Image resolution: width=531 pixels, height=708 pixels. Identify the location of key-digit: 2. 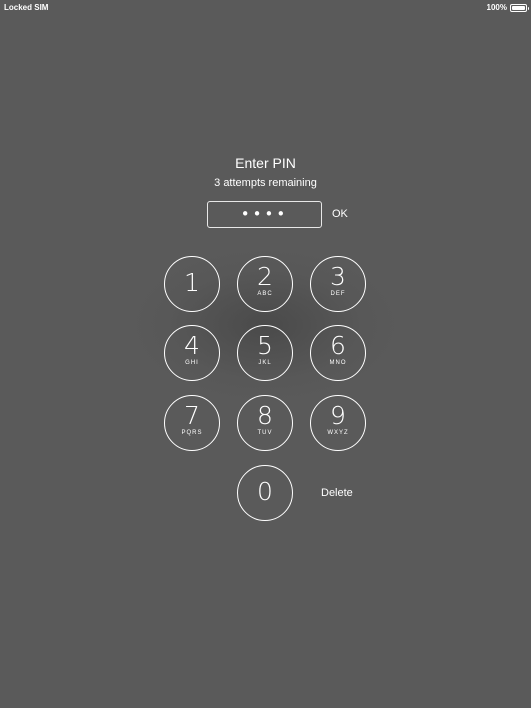
(265, 276).